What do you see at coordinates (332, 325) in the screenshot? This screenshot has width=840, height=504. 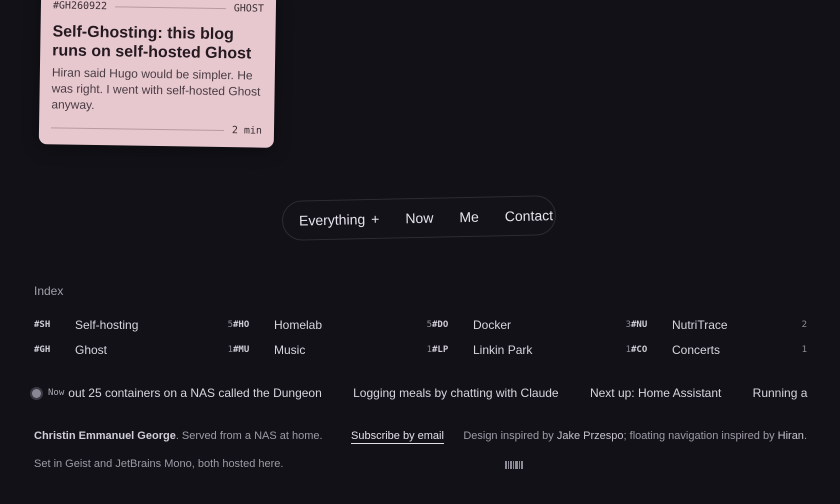 I see `tag-item-homelab: #HO Homelab 5` at bounding box center [332, 325].